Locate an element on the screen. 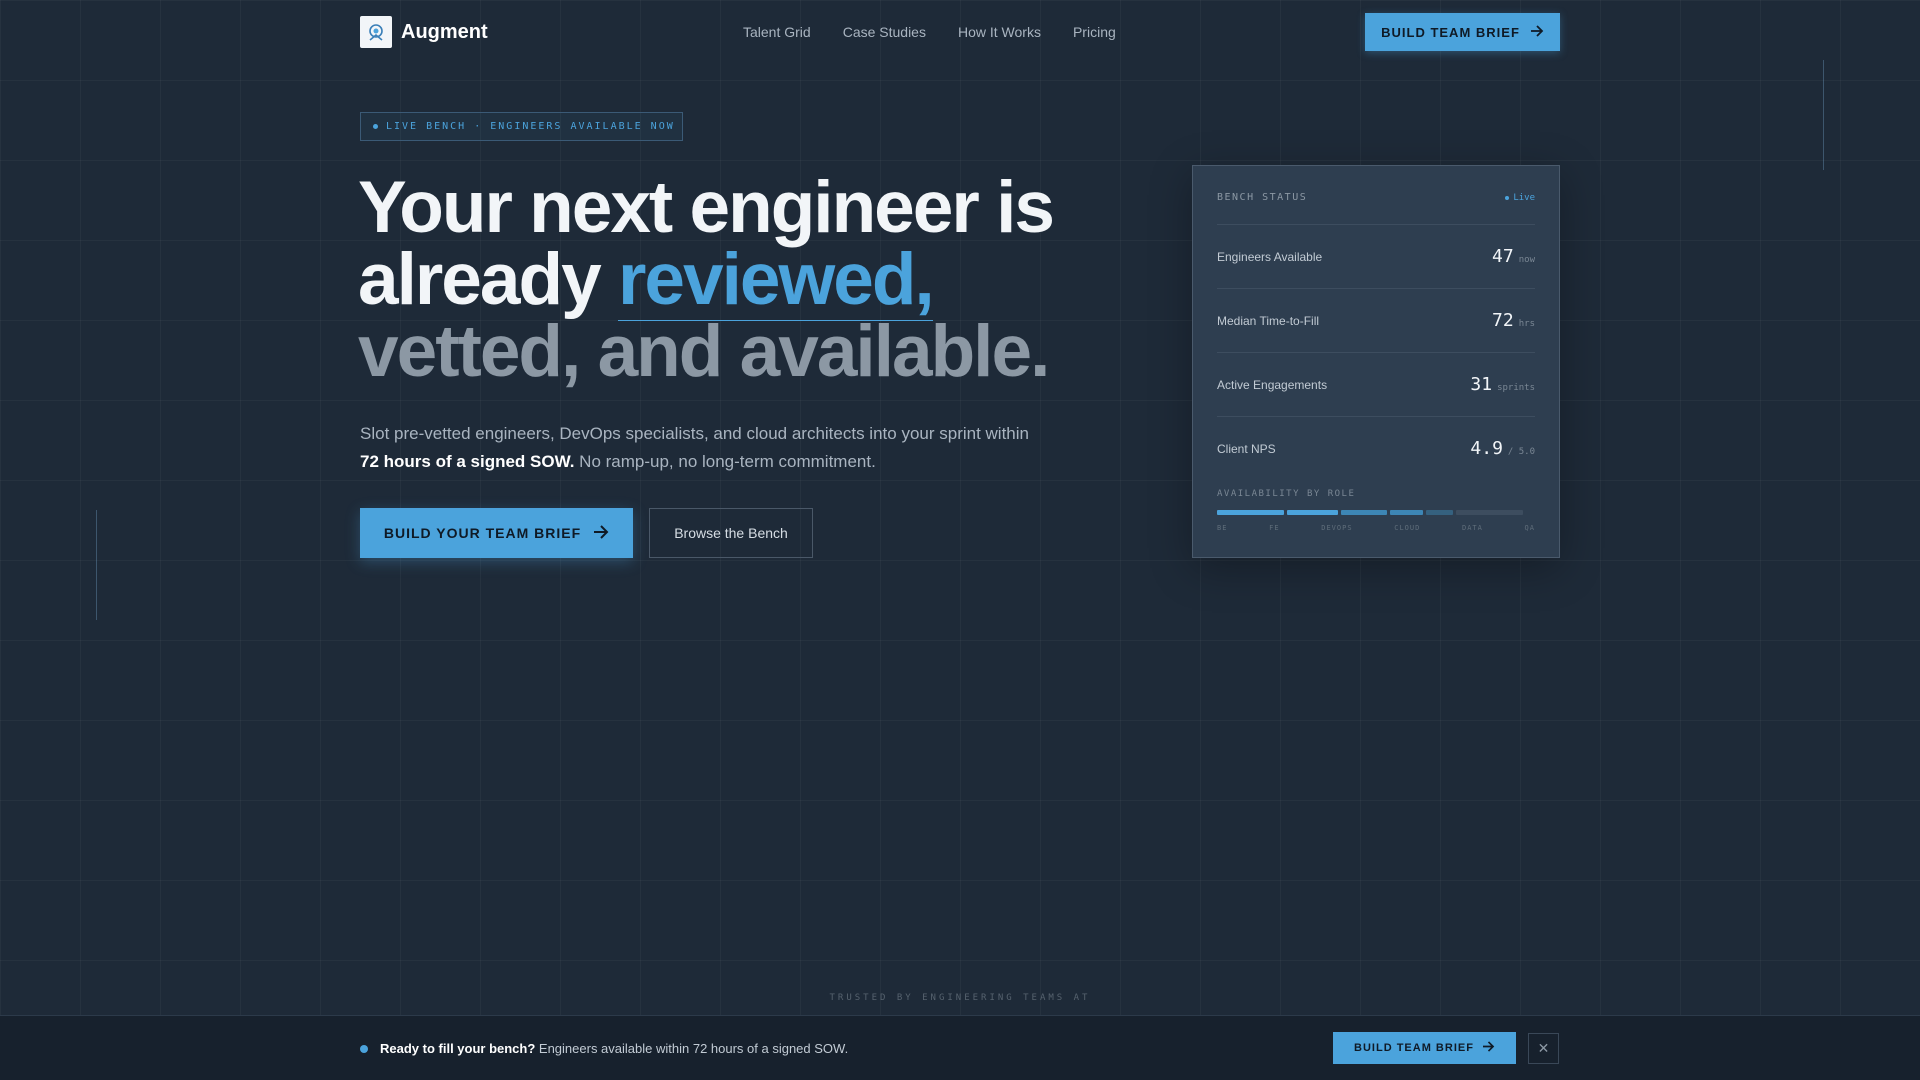  stat-value: 4.9 / 5.0 is located at coordinates (1502, 448).